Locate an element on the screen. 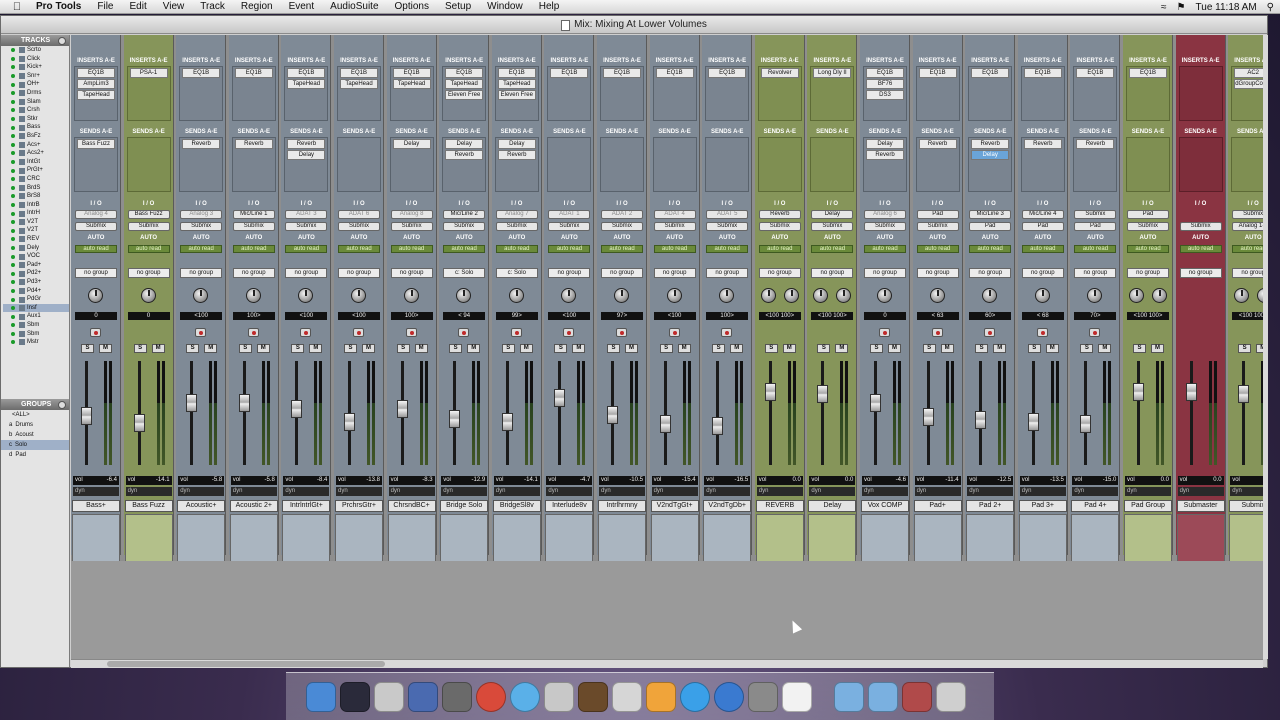  menu-audiosuite: AudioSuite is located at coordinates (354, 6).